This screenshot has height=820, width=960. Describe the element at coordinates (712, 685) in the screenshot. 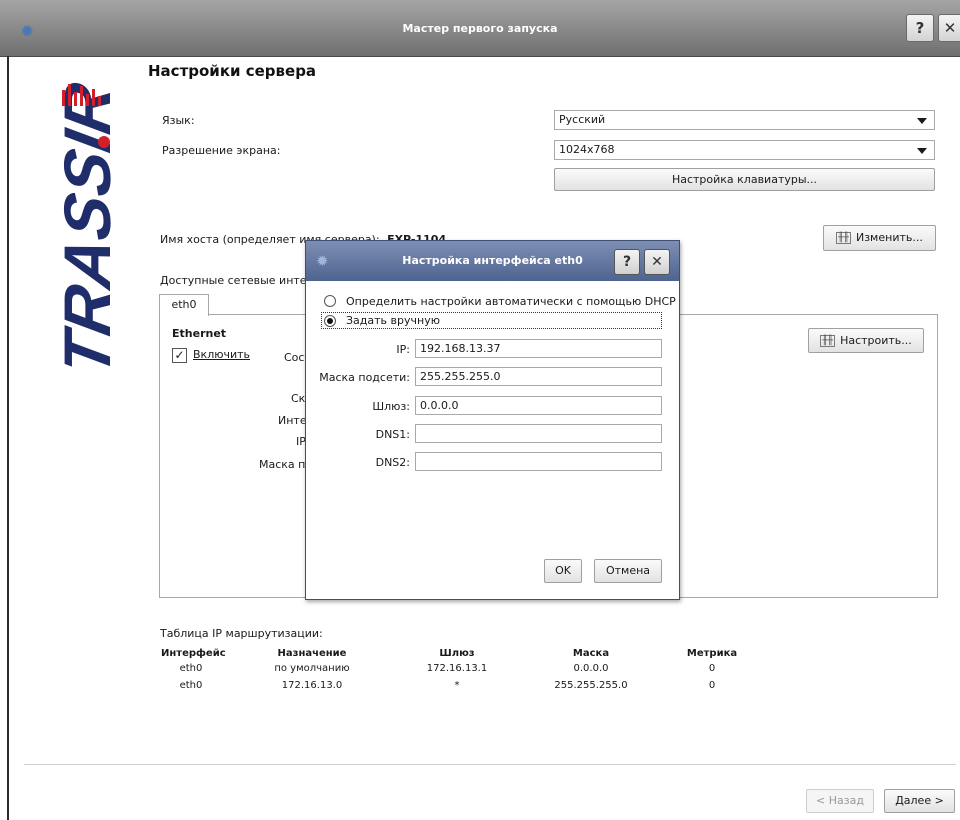

I see `table-row-1-metric: 0` at that location.